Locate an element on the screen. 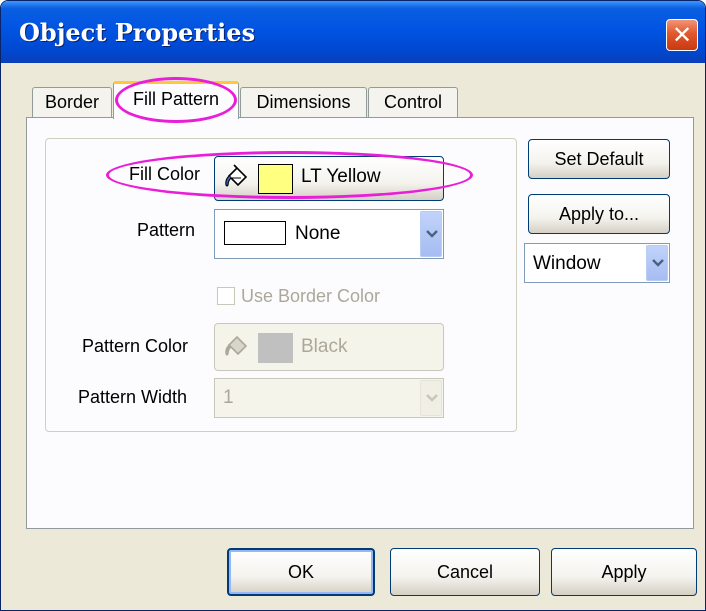 The width and height of the screenshot is (706, 611). ok-button: OK is located at coordinates (301, 572).